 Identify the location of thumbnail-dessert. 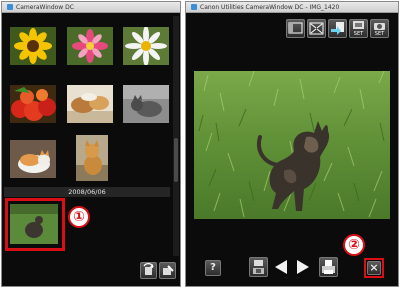
(90, 104).